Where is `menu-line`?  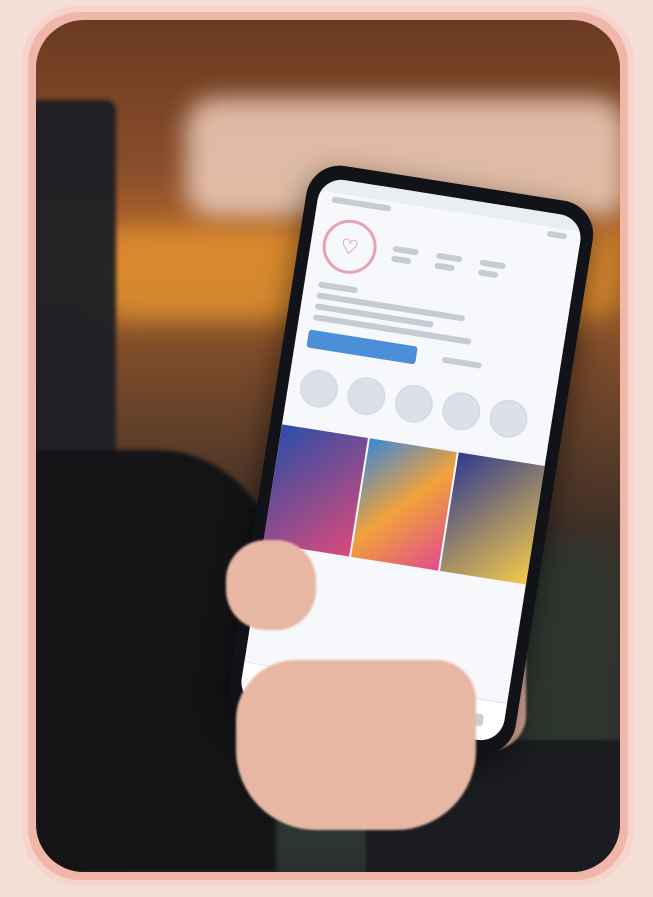 menu-line is located at coordinates (557, 235).